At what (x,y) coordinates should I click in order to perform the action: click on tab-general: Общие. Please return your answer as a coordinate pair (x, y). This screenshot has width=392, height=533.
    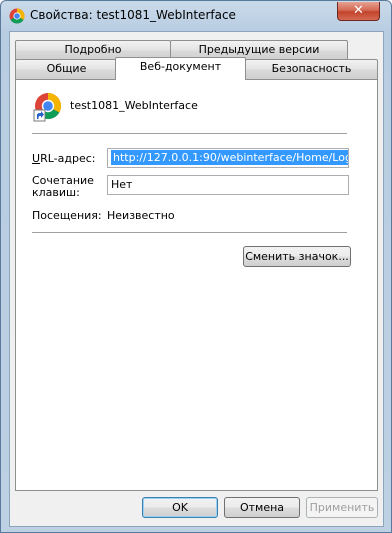
    Looking at the image, I should click on (66, 69).